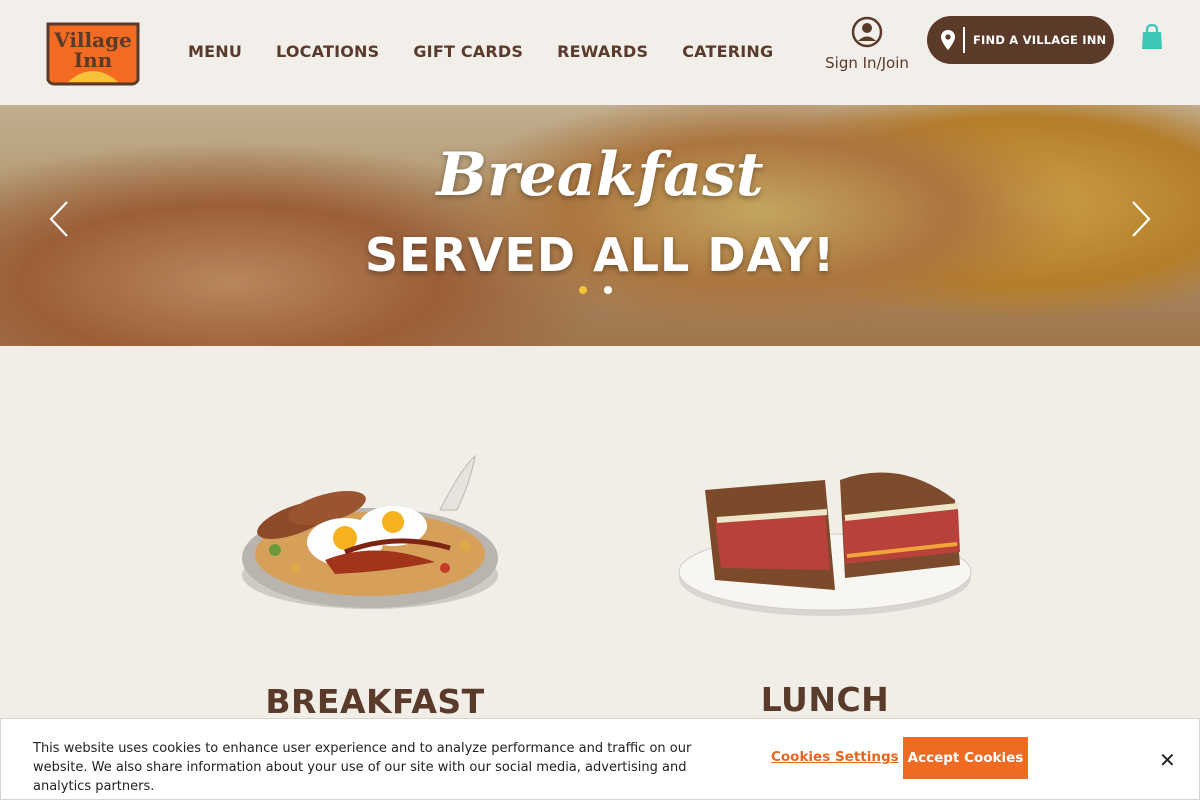  What do you see at coordinates (327, 51) in the screenshot?
I see `nav-item-locations: LOCATIONS` at bounding box center [327, 51].